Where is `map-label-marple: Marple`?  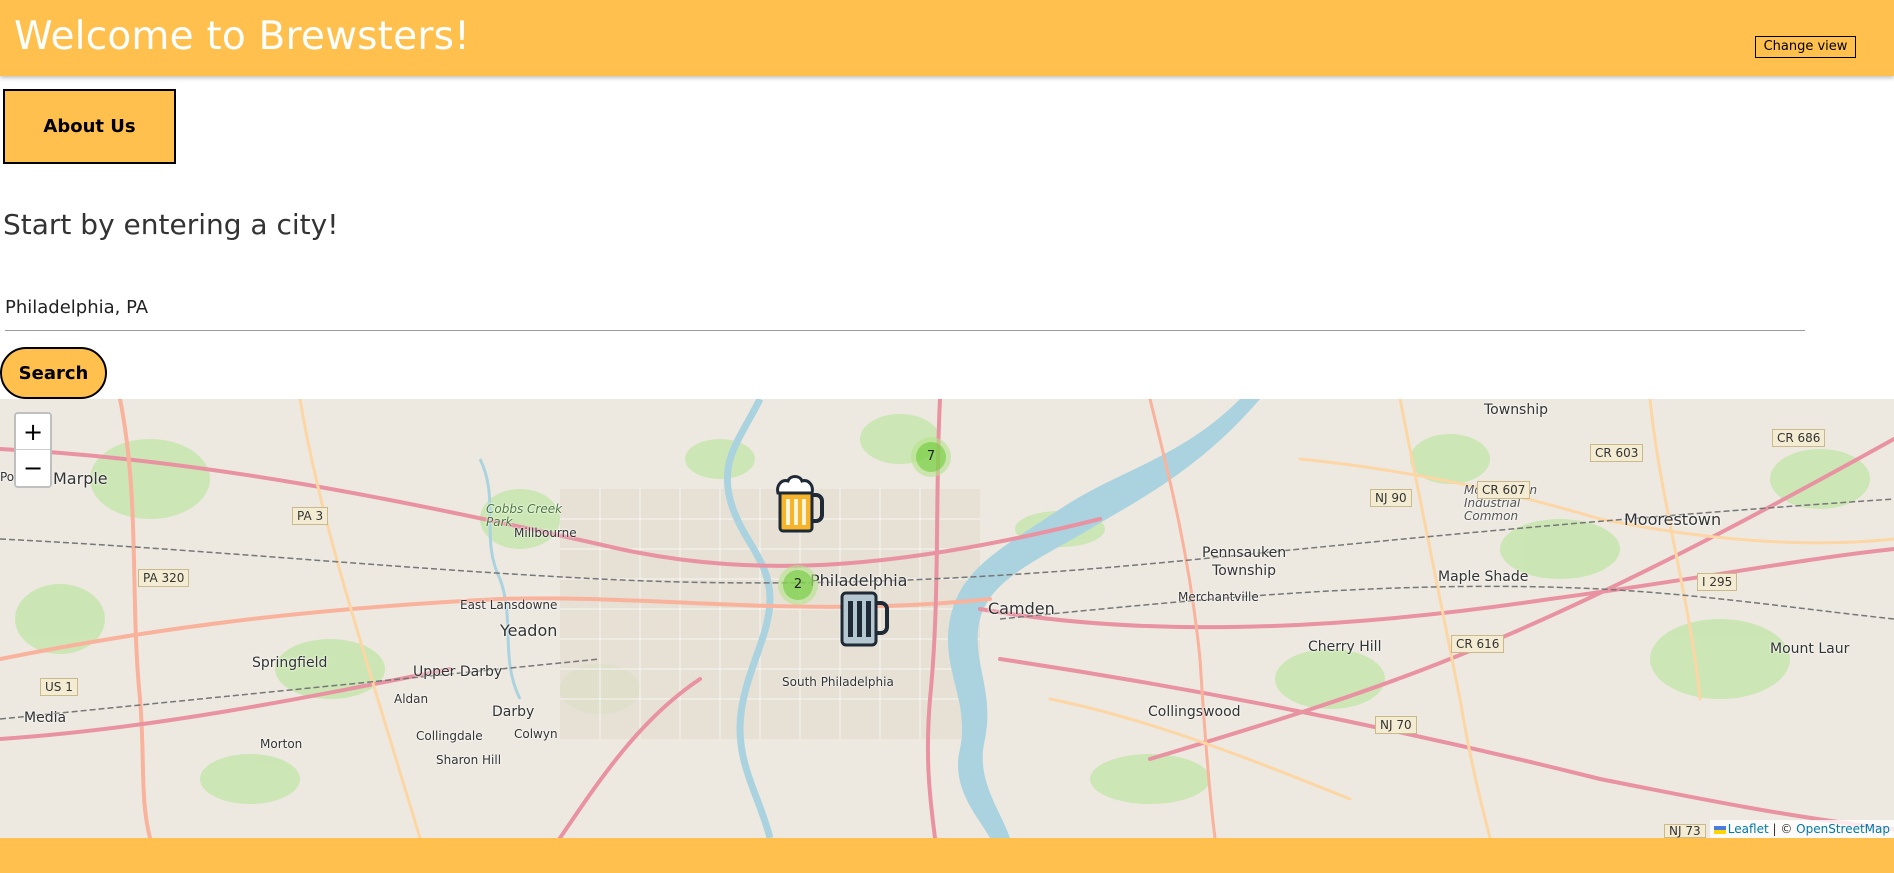 map-label-marple: Marple is located at coordinates (80, 478).